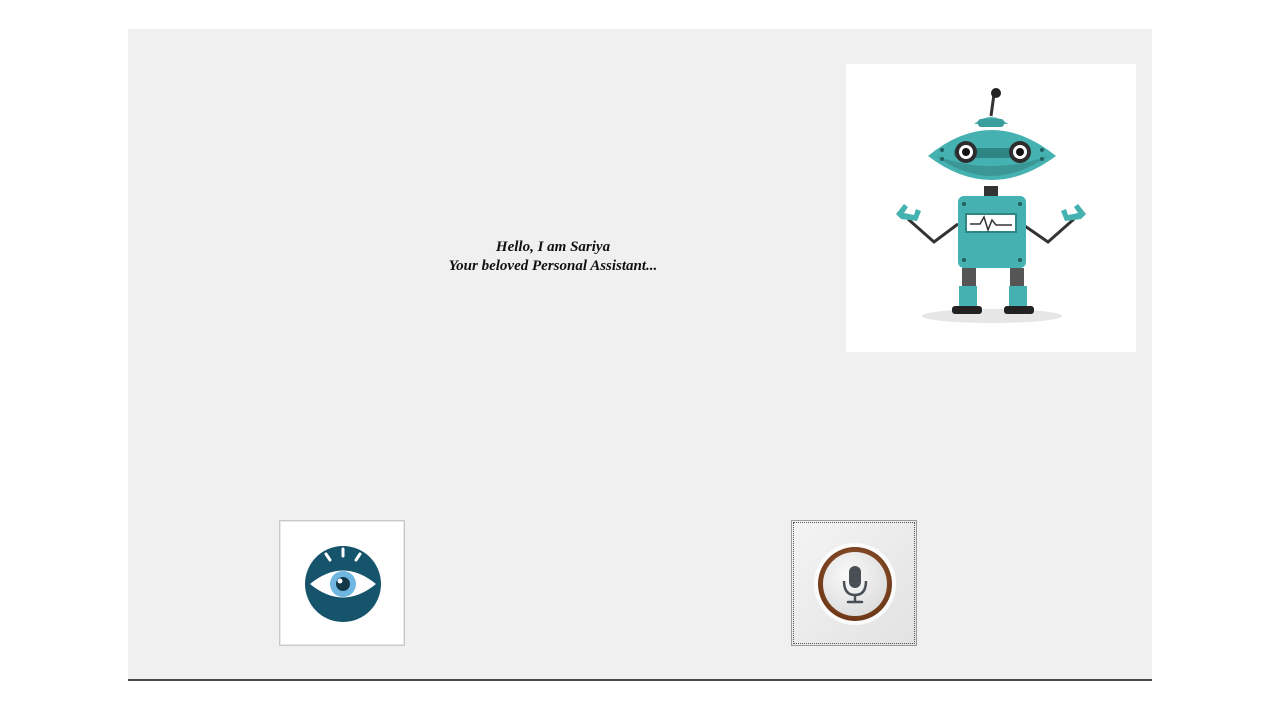  I want to click on eye-button, so click(342, 583).